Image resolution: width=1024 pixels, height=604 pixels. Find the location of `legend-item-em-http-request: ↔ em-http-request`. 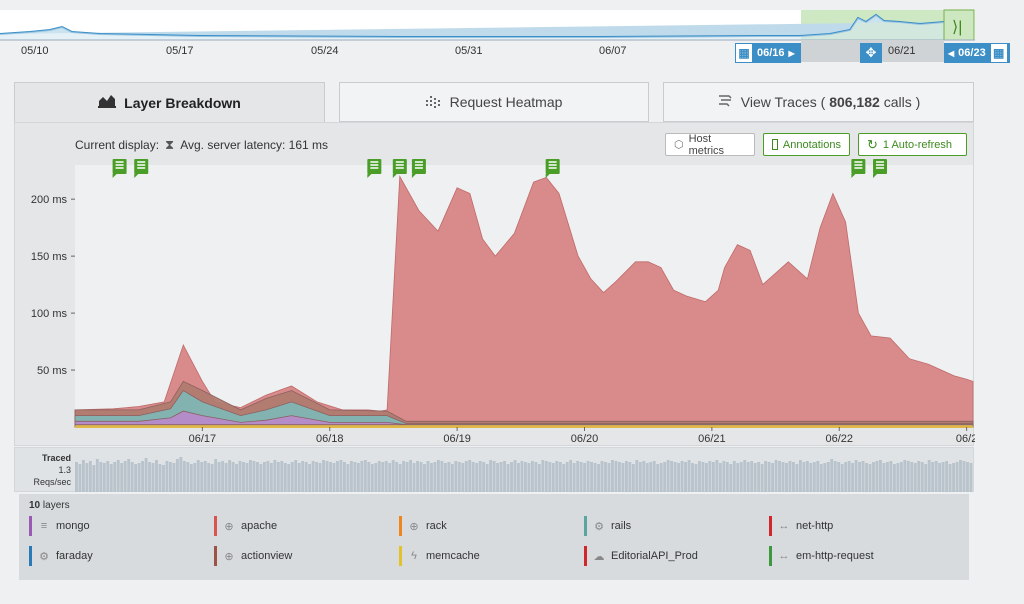

legend-item-em-http-request: ↔ em-http-request is located at coordinates (821, 556).